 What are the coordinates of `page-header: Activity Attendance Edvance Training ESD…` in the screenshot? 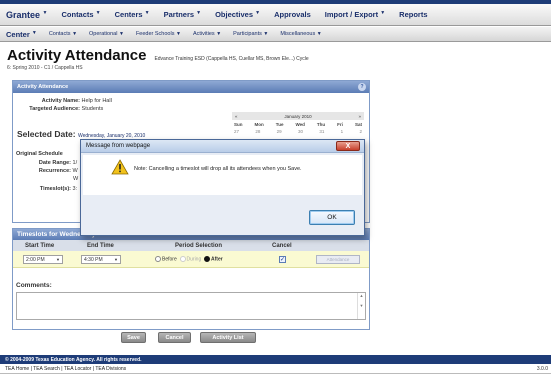 It's located at (277, 59).